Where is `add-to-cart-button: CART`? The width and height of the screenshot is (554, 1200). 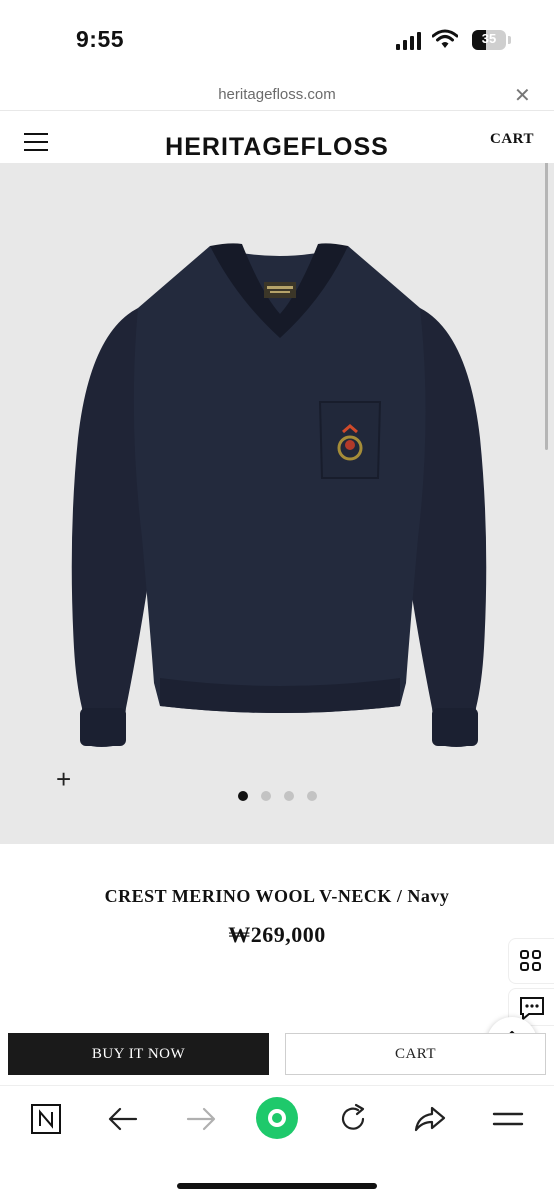 add-to-cart-button: CART is located at coordinates (415, 1054).